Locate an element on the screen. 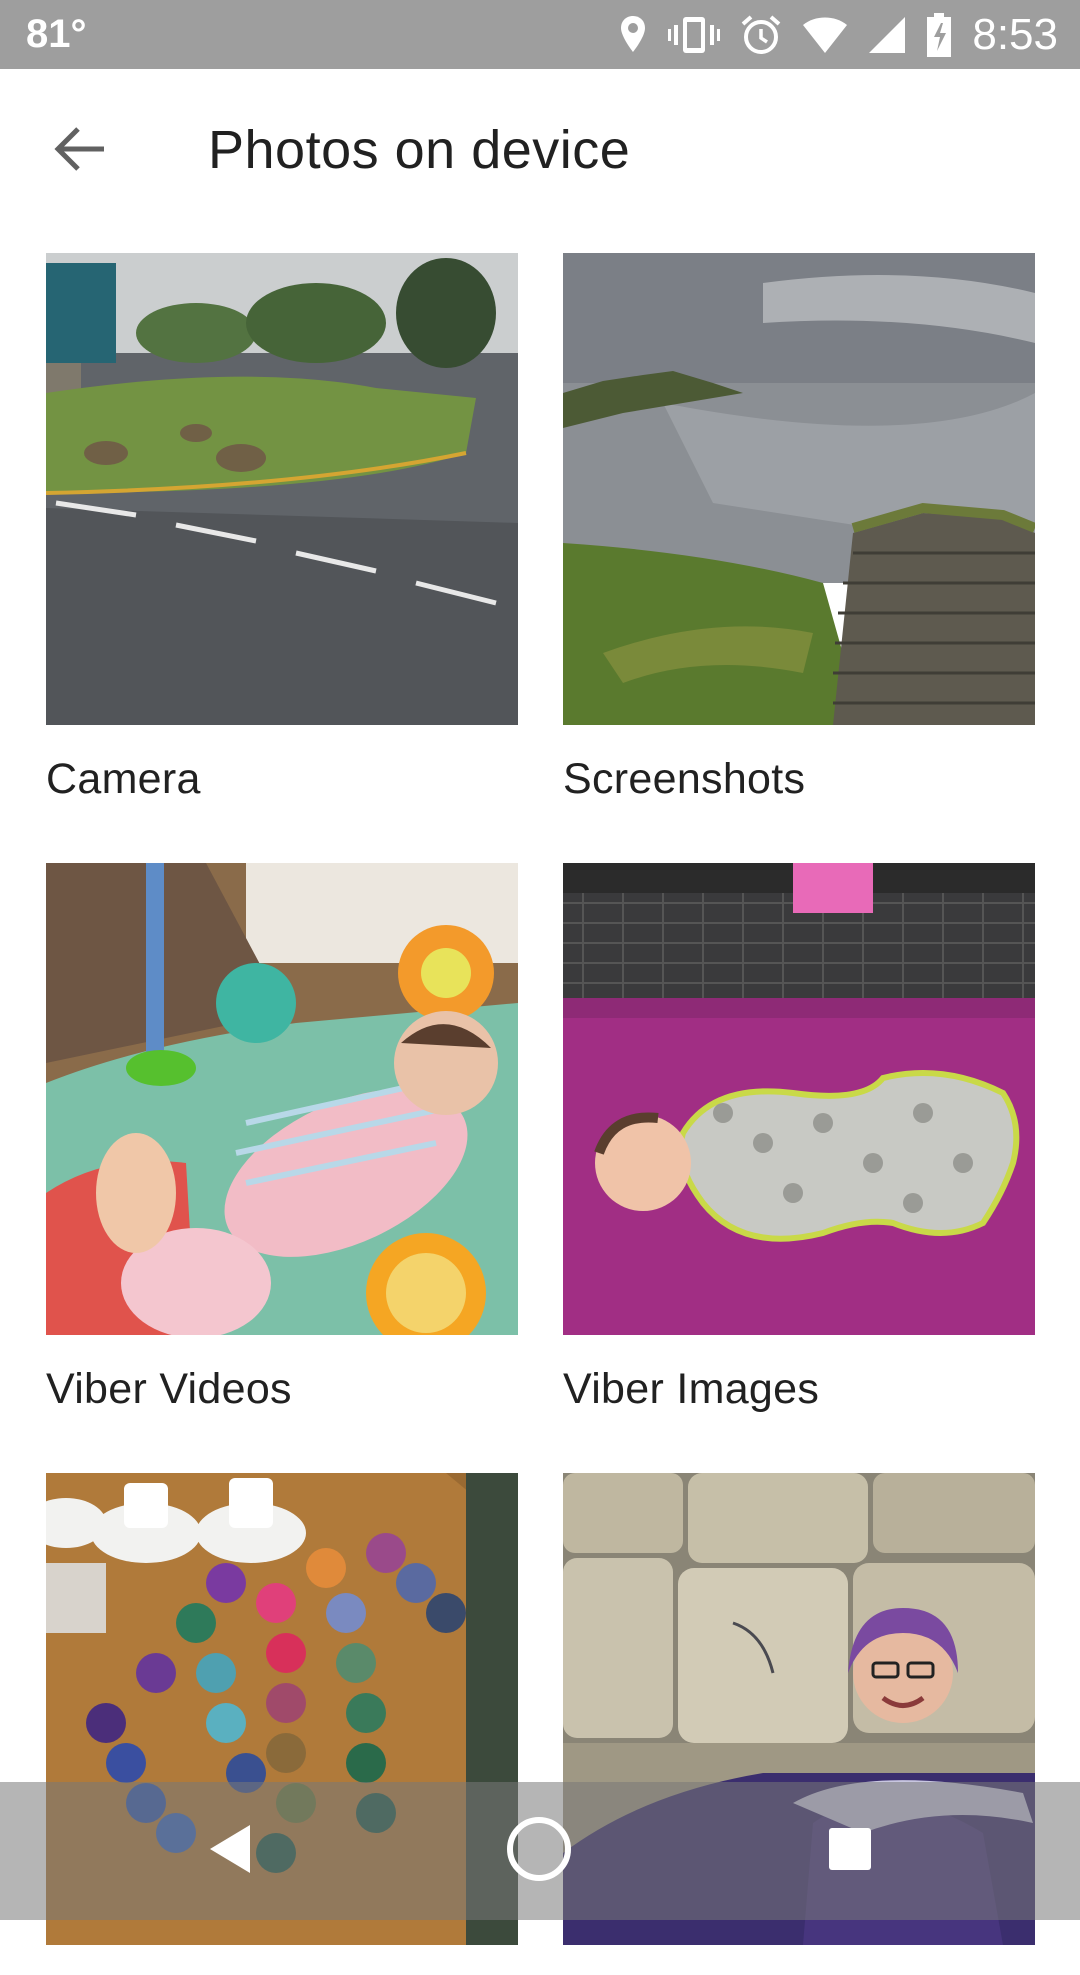  status-temperature: 81° is located at coordinates (56, 34).